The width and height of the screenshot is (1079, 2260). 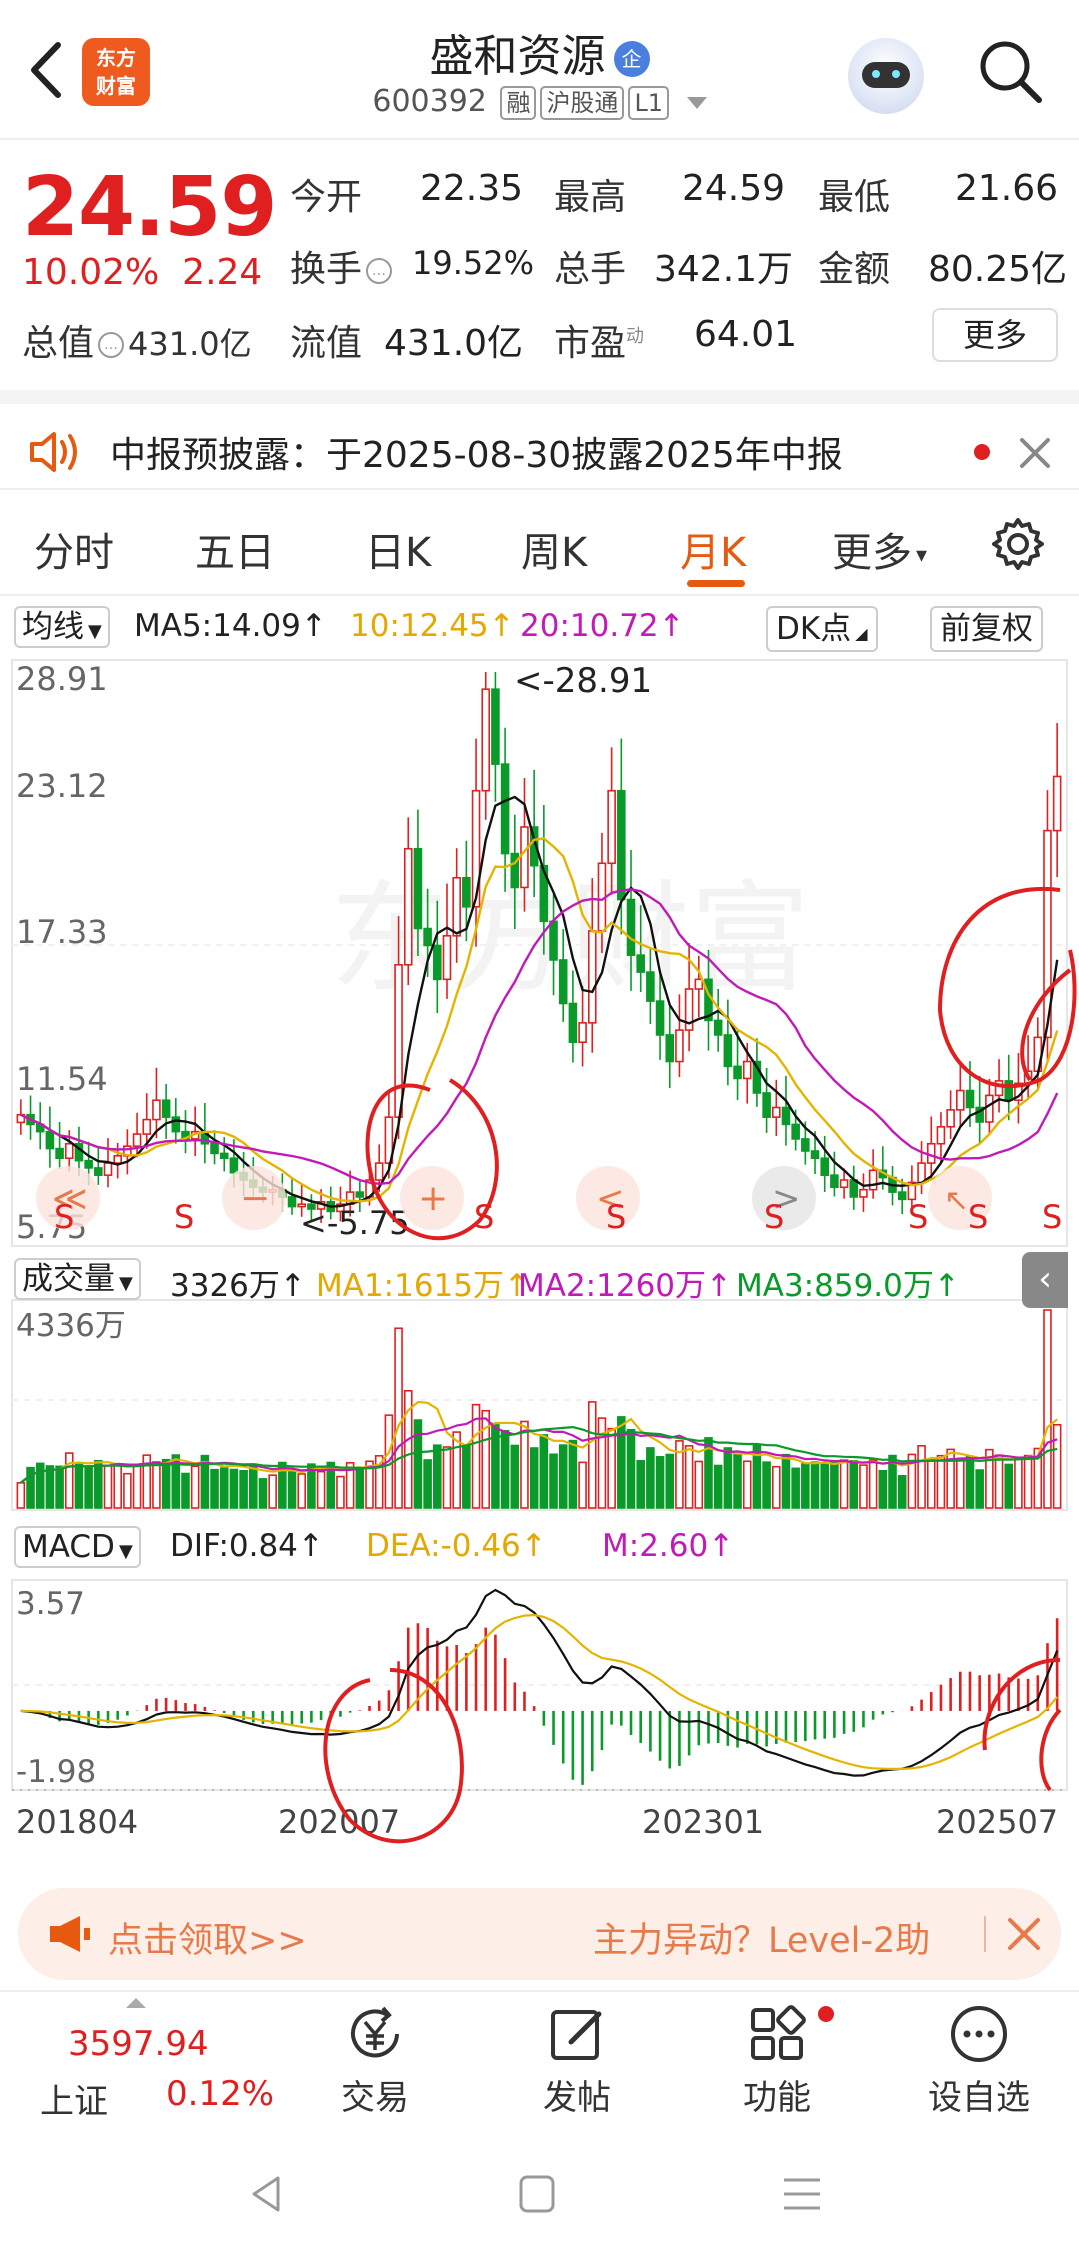 What do you see at coordinates (235, 549) in the screenshot?
I see `tab-five-day: 五日` at bounding box center [235, 549].